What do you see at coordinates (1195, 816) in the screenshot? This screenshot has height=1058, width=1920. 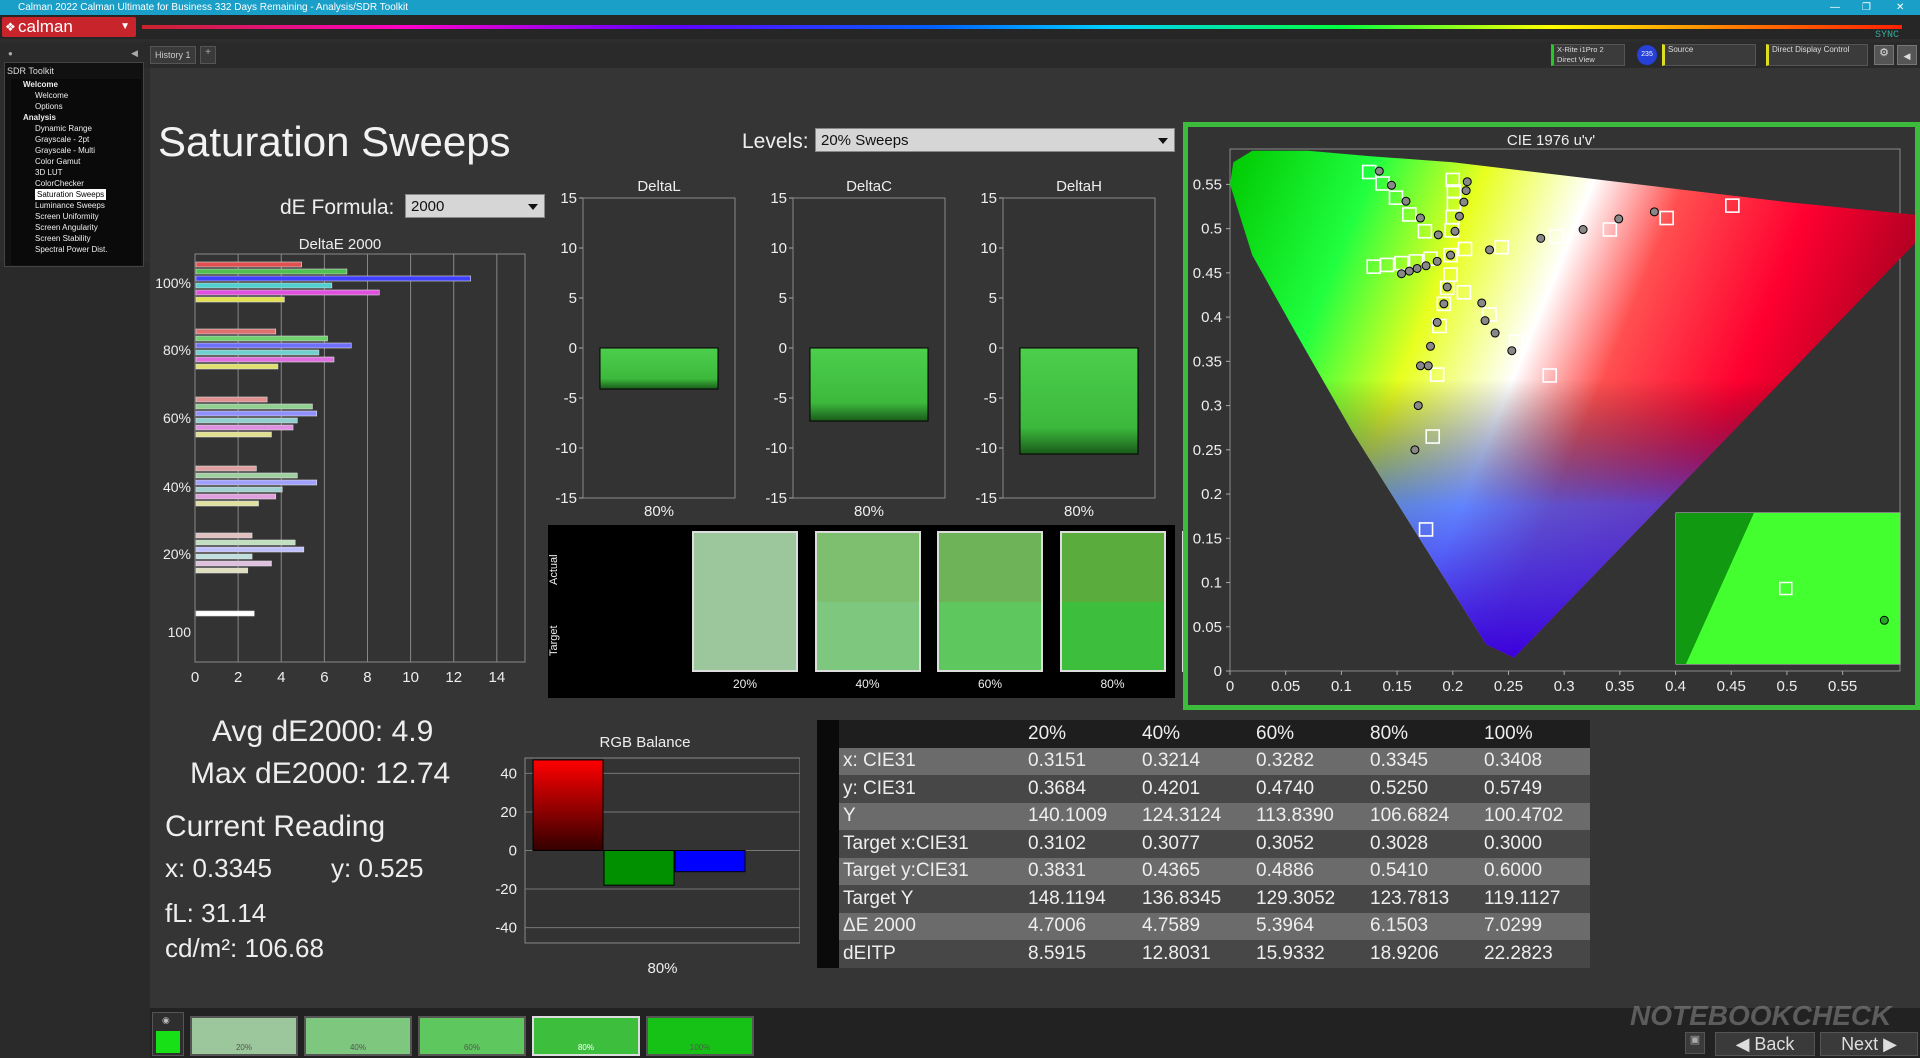 I see `table-cell: 124.3124` at bounding box center [1195, 816].